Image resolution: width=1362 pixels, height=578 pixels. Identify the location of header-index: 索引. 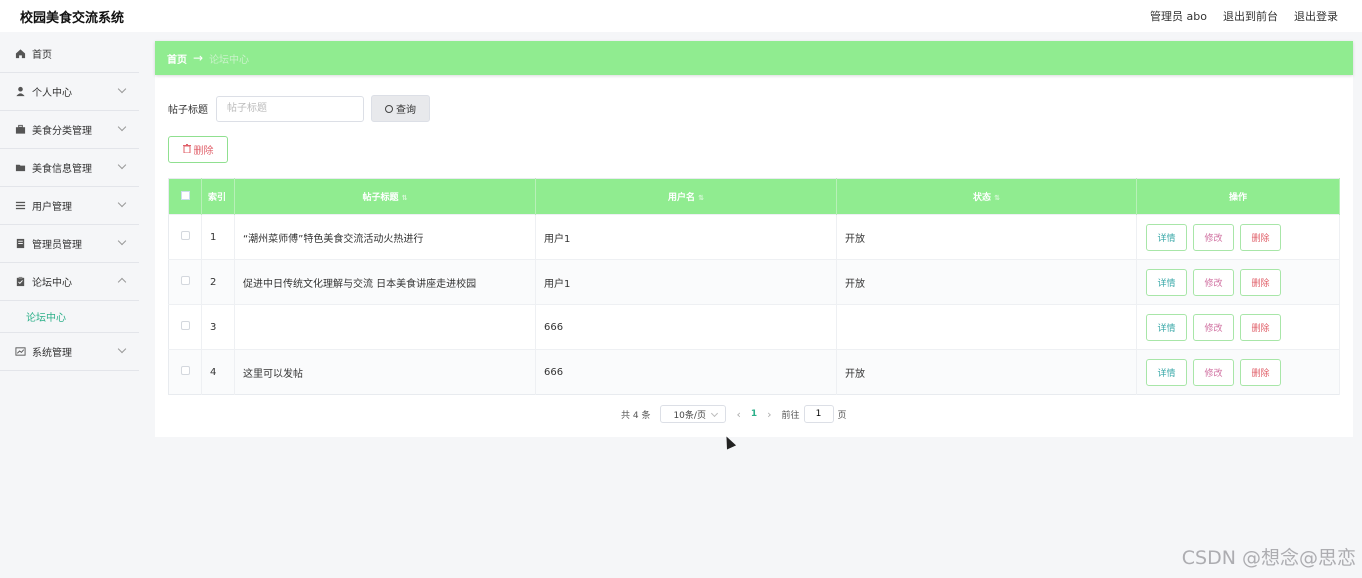
(218, 196).